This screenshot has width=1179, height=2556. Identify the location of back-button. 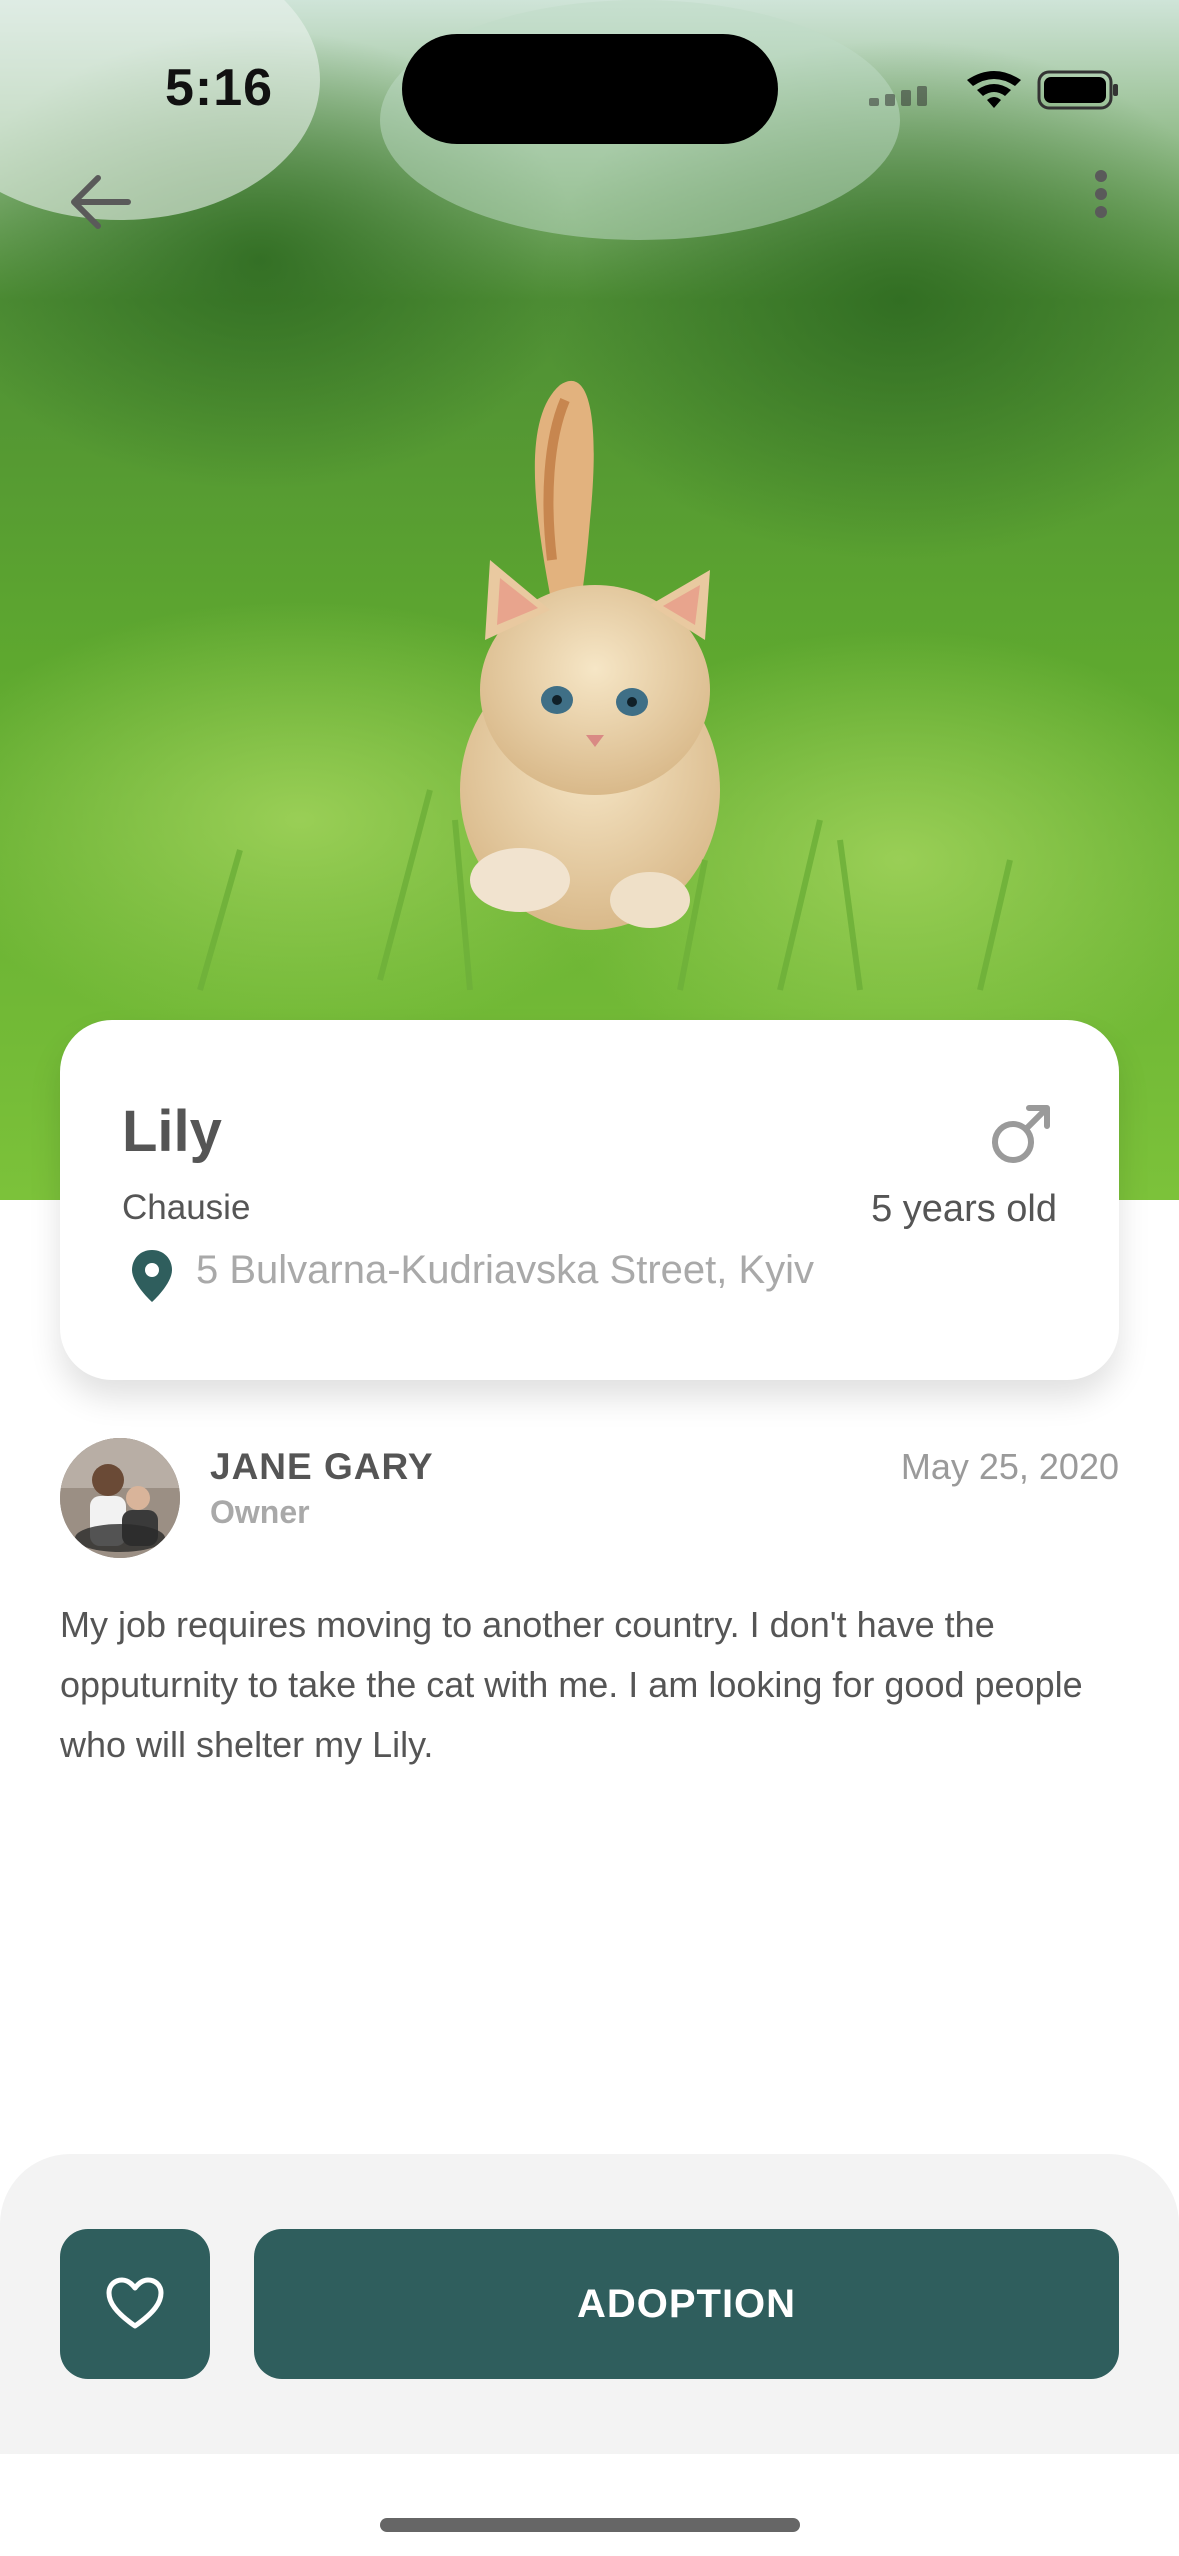
(104, 202).